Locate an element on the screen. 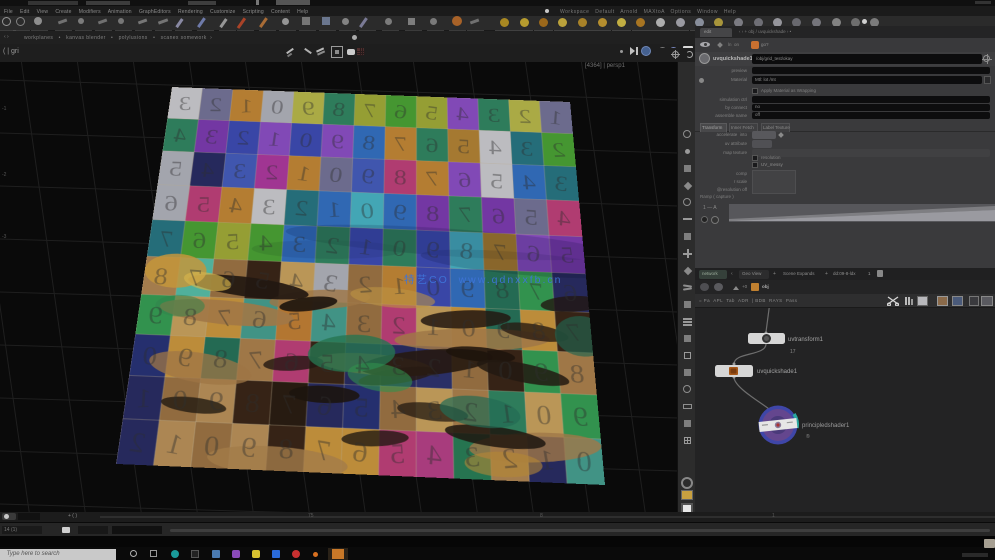 Image resolution: width=995 pixels, height=560 pixels. svg-text: principledshader1 is located at coordinates (826, 426).